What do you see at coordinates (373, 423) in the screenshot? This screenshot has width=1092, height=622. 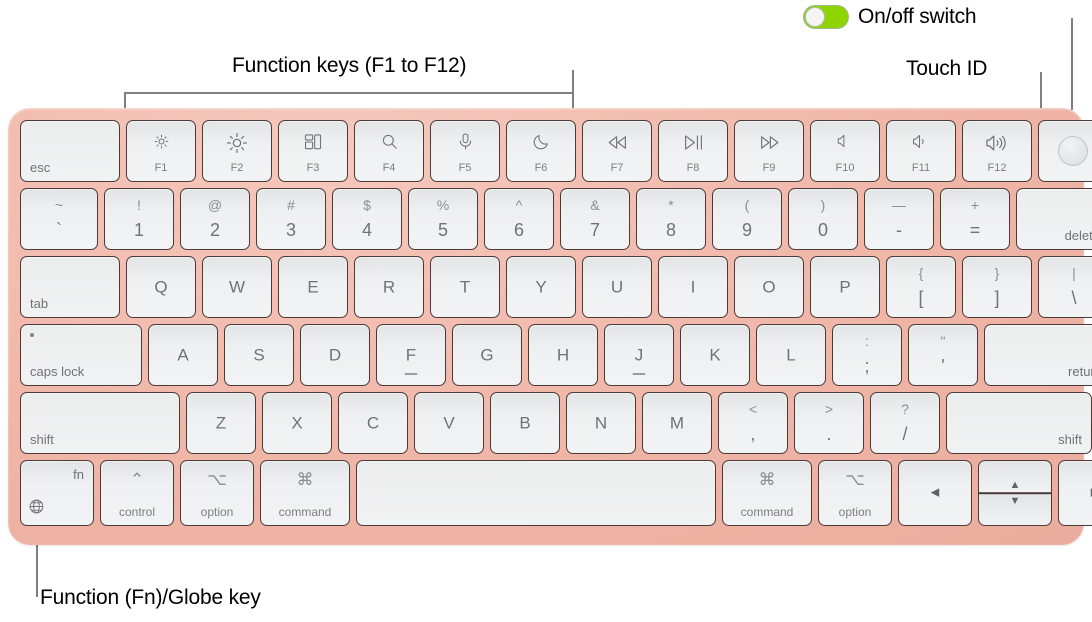 I see `key-key-c: C` at bounding box center [373, 423].